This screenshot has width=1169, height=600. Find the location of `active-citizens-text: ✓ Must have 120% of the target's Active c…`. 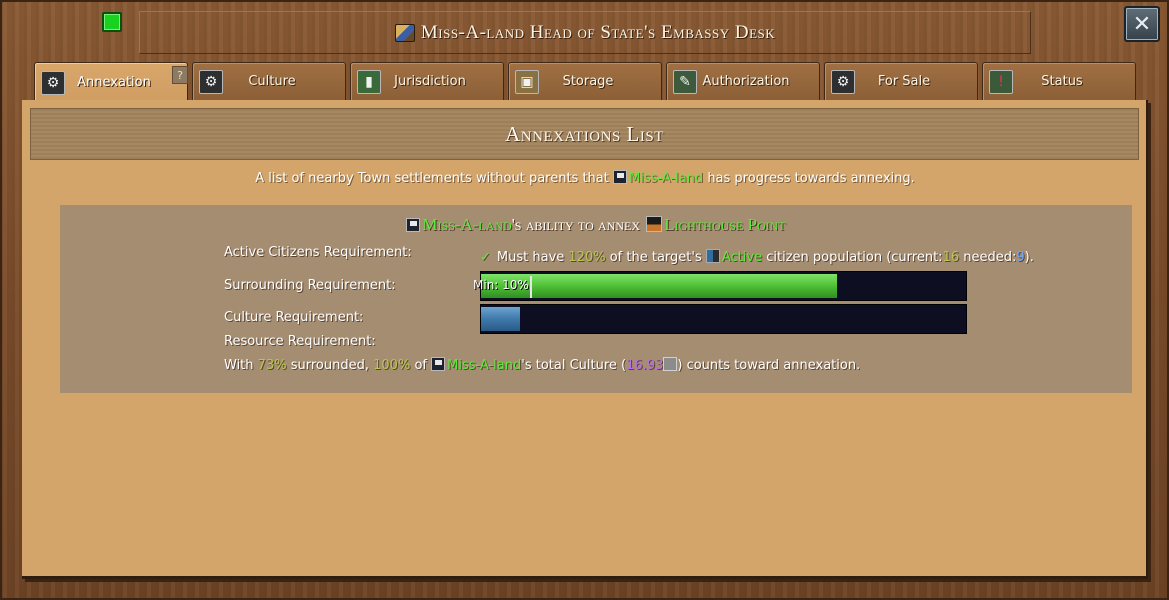

active-citizens-text: ✓ Must have 120% of the target's Active c… is located at coordinates (757, 257).